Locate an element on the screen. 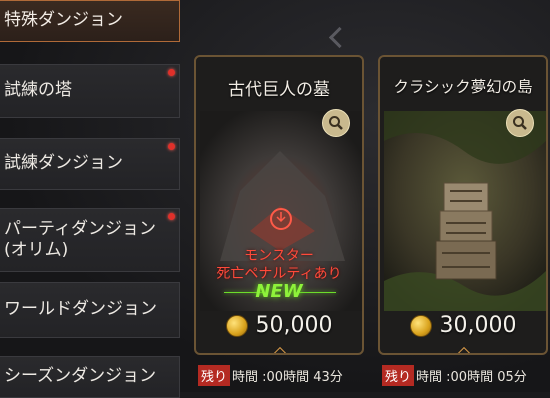  sidebar-item-trial-dungeon: 試練ダンジョン is located at coordinates (90, 164).